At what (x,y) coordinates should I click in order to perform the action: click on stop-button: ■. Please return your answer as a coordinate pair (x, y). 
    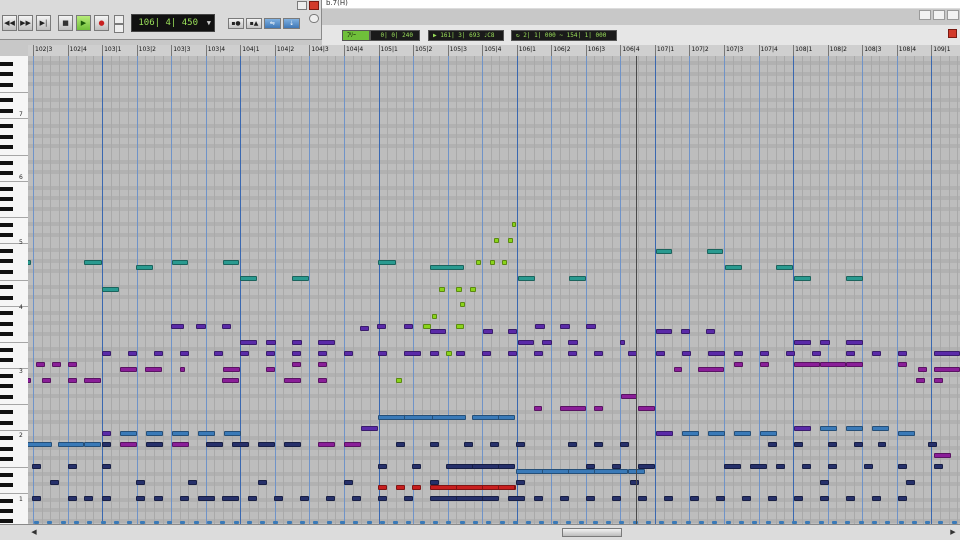
    Looking at the image, I should click on (65, 23).